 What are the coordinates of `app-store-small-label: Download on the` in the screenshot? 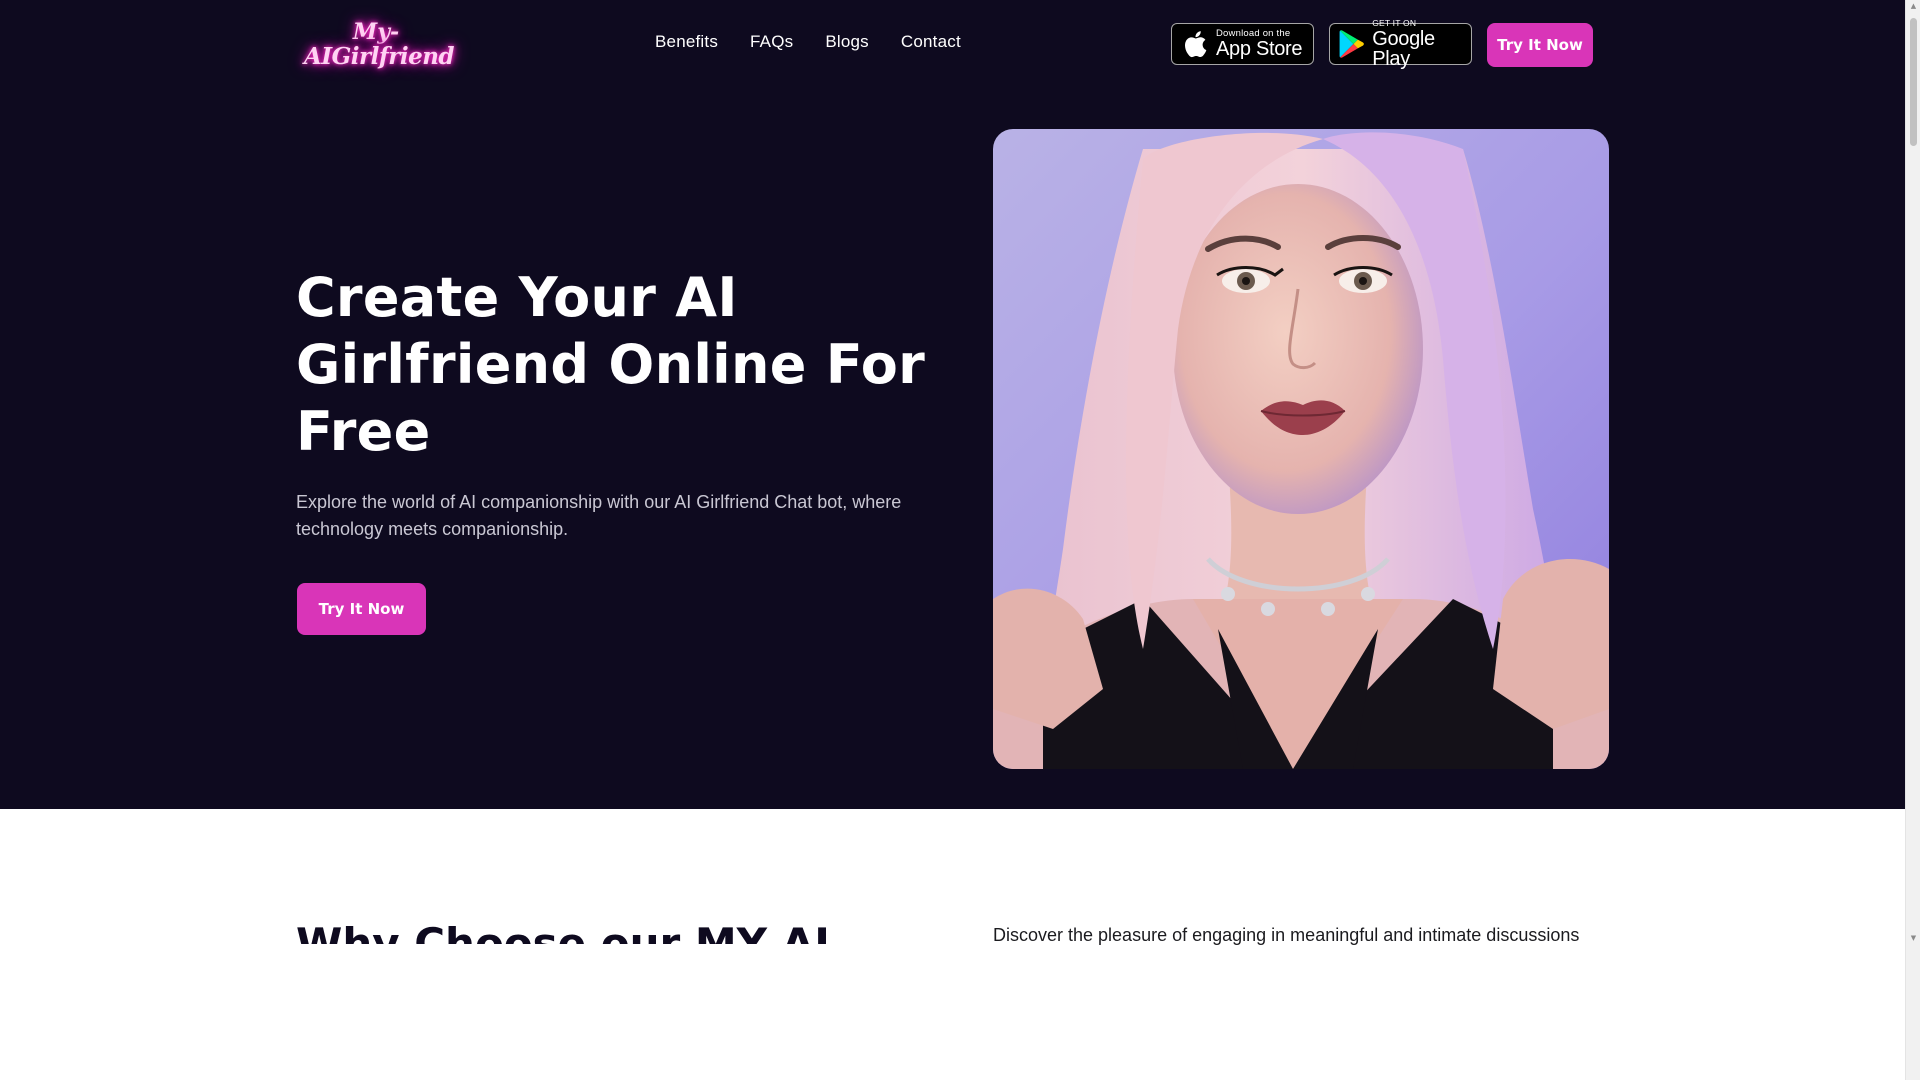 It's located at (1253, 33).